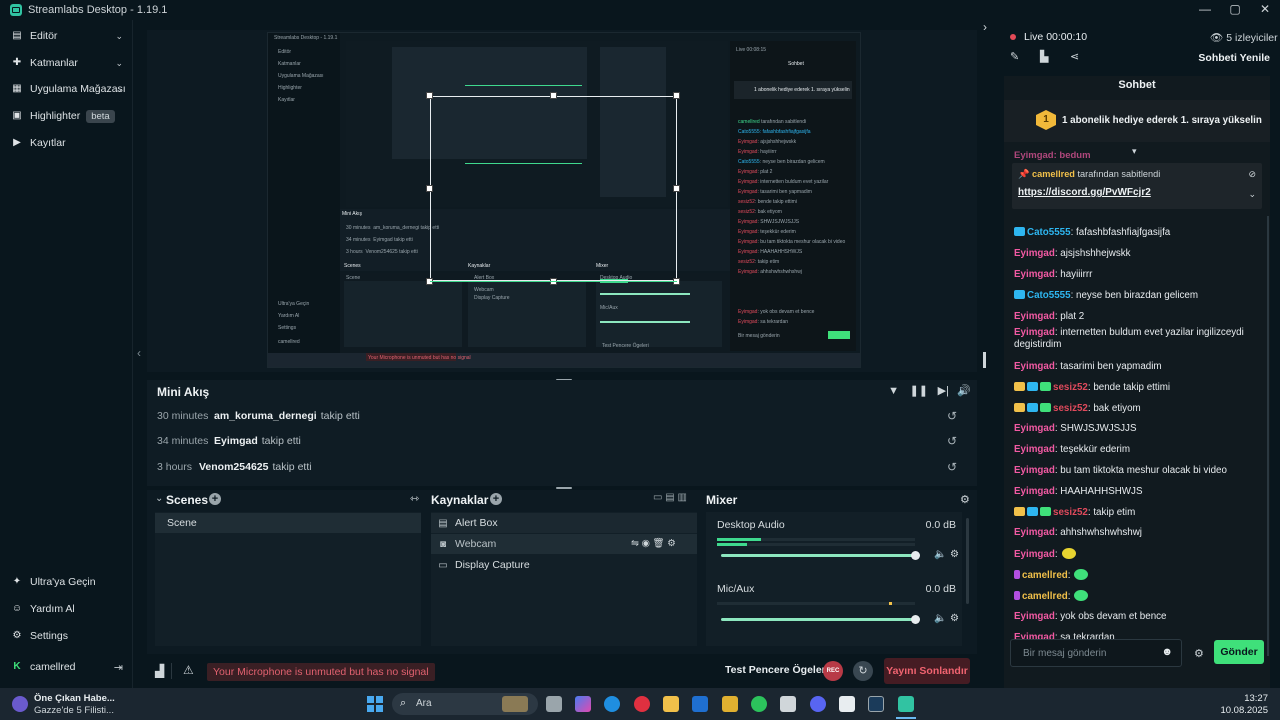 The height and width of the screenshot is (720, 1280). I want to click on skip-icon: ▶|, so click(943, 390).